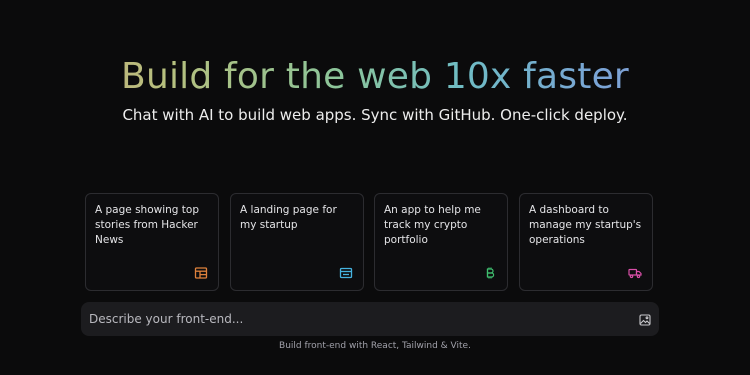 This screenshot has height=375, width=750. Describe the element at coordinates (645, 319) in the screenshot. I see `image-attach-icon` at that location.